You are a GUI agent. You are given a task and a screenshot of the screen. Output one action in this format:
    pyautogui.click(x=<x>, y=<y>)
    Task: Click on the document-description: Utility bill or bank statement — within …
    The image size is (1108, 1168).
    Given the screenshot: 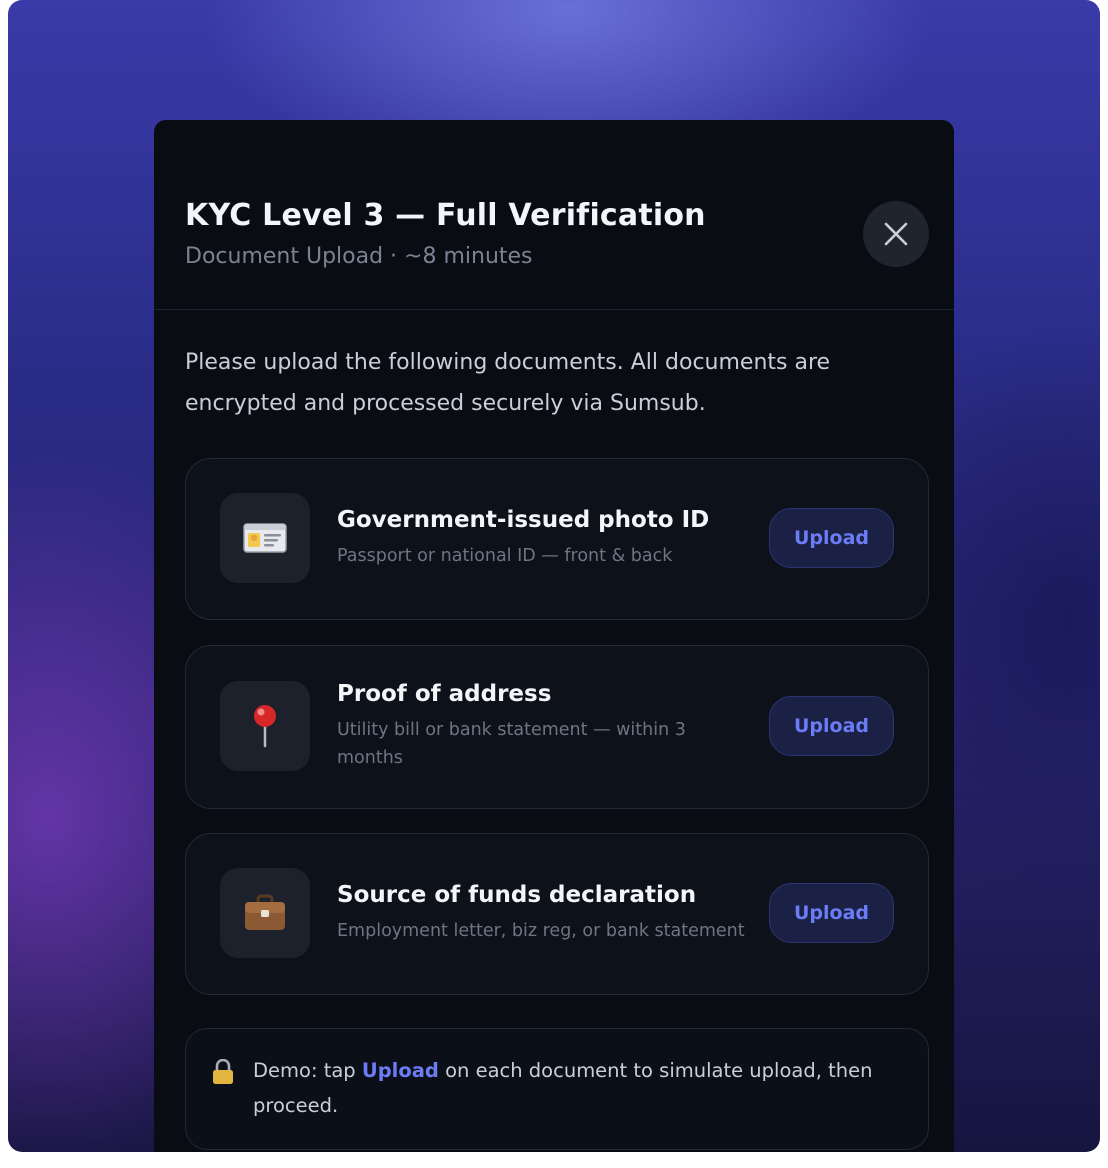 What is the action you would take?
    pyautogui.click(x=511, y=744)
    